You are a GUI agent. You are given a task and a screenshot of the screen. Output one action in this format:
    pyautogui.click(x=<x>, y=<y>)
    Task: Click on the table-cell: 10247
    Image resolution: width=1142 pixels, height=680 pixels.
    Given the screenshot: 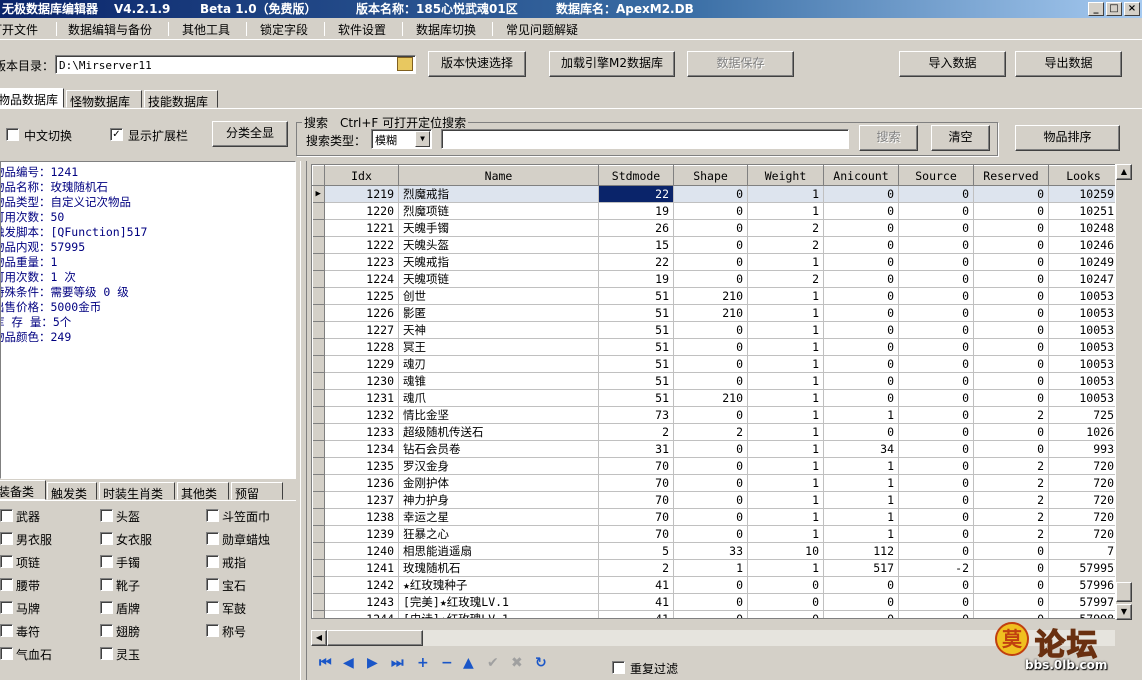 What is the action you would take?
    pyautogui.click(x=1083, y=279)
    